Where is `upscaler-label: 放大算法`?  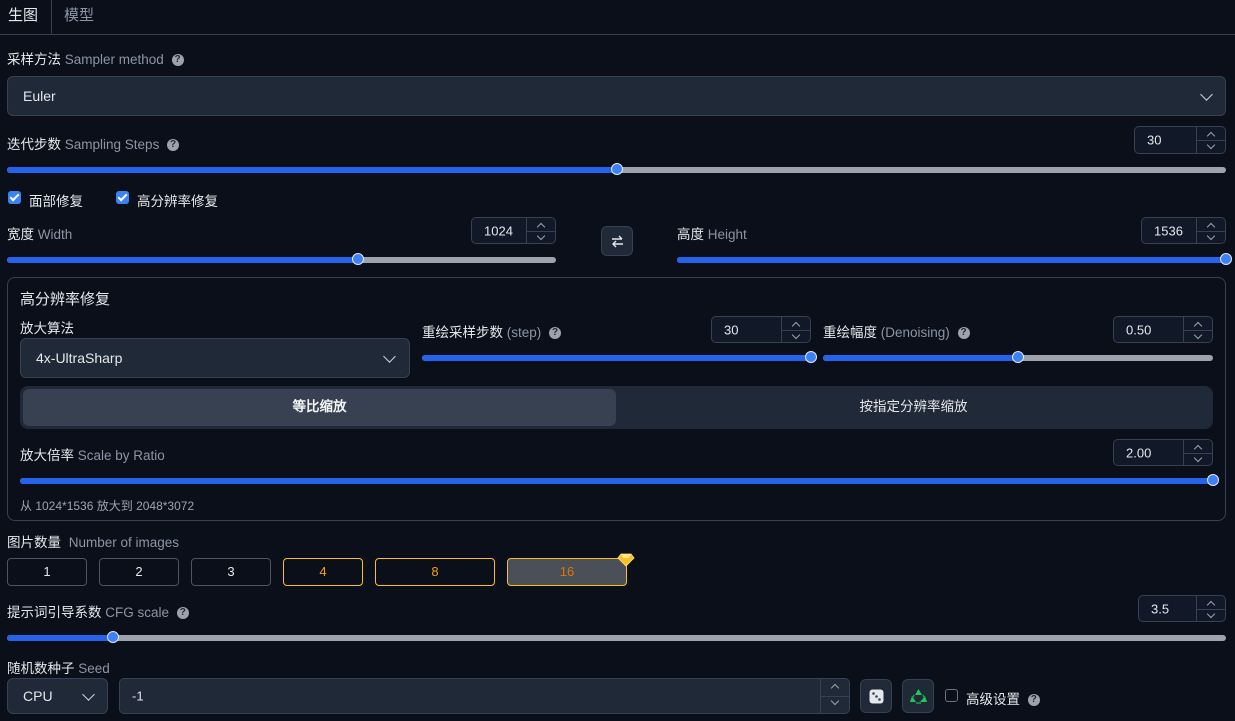 upscaler-label: 放大算法 is located at coordinates (47, 328).